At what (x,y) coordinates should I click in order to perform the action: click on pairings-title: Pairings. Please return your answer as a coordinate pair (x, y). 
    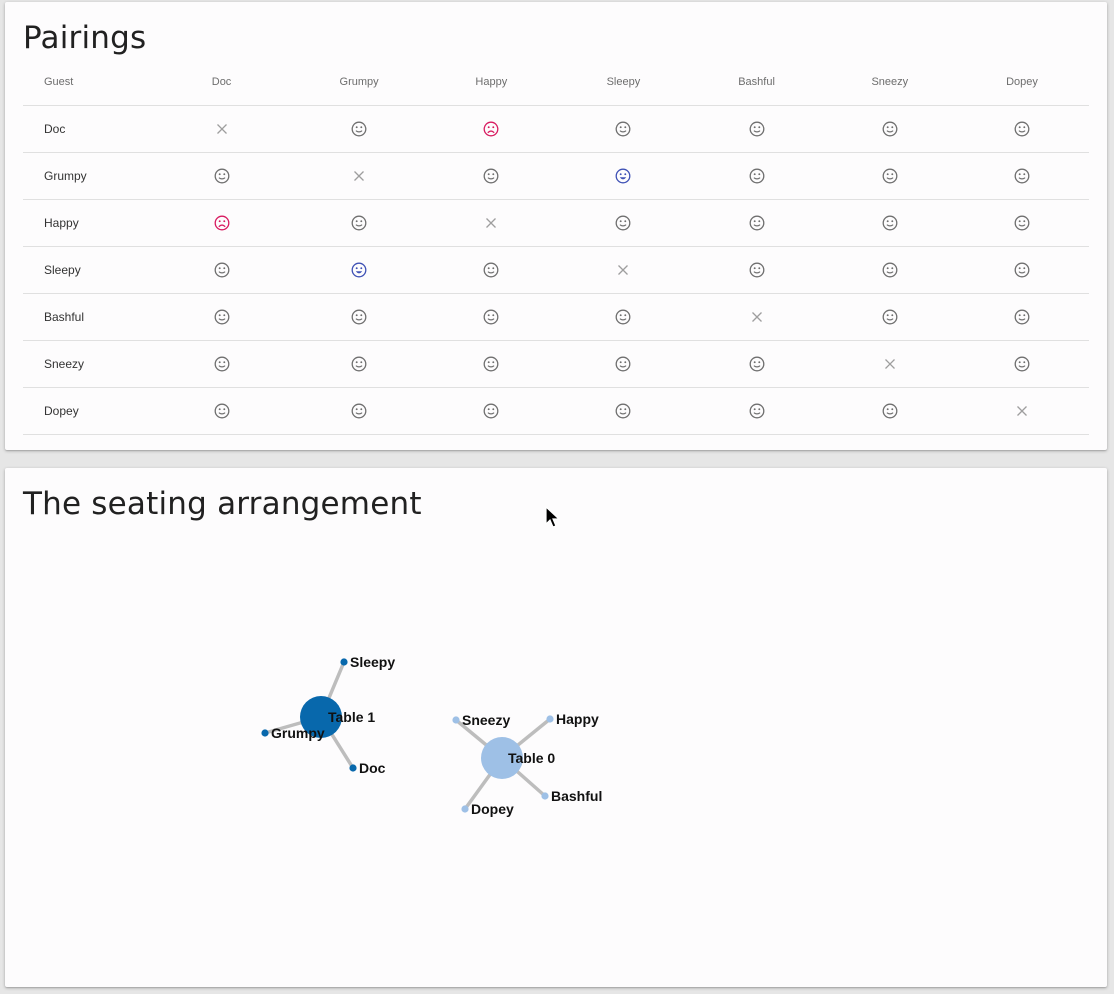
    Looking at the image, I should click on (85, 38).